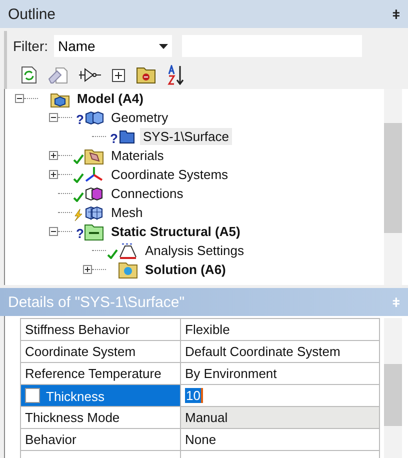 Image resolution: width=408 pixels, height=458 pixels. I want to click on load-curve-icon, so click(128, 251).